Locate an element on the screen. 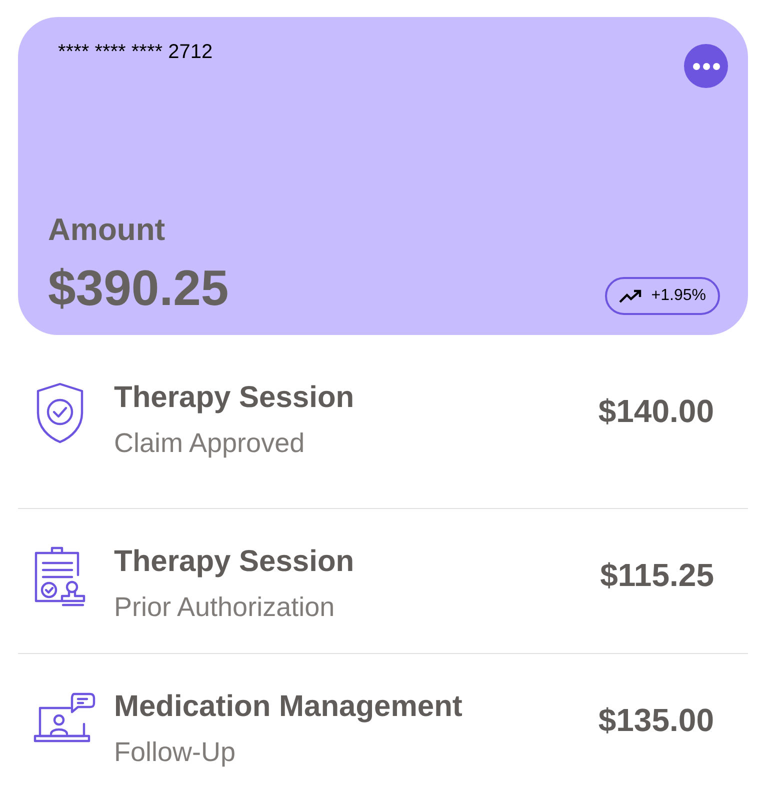  trend-up-icon is located at coordinates (631, 296).